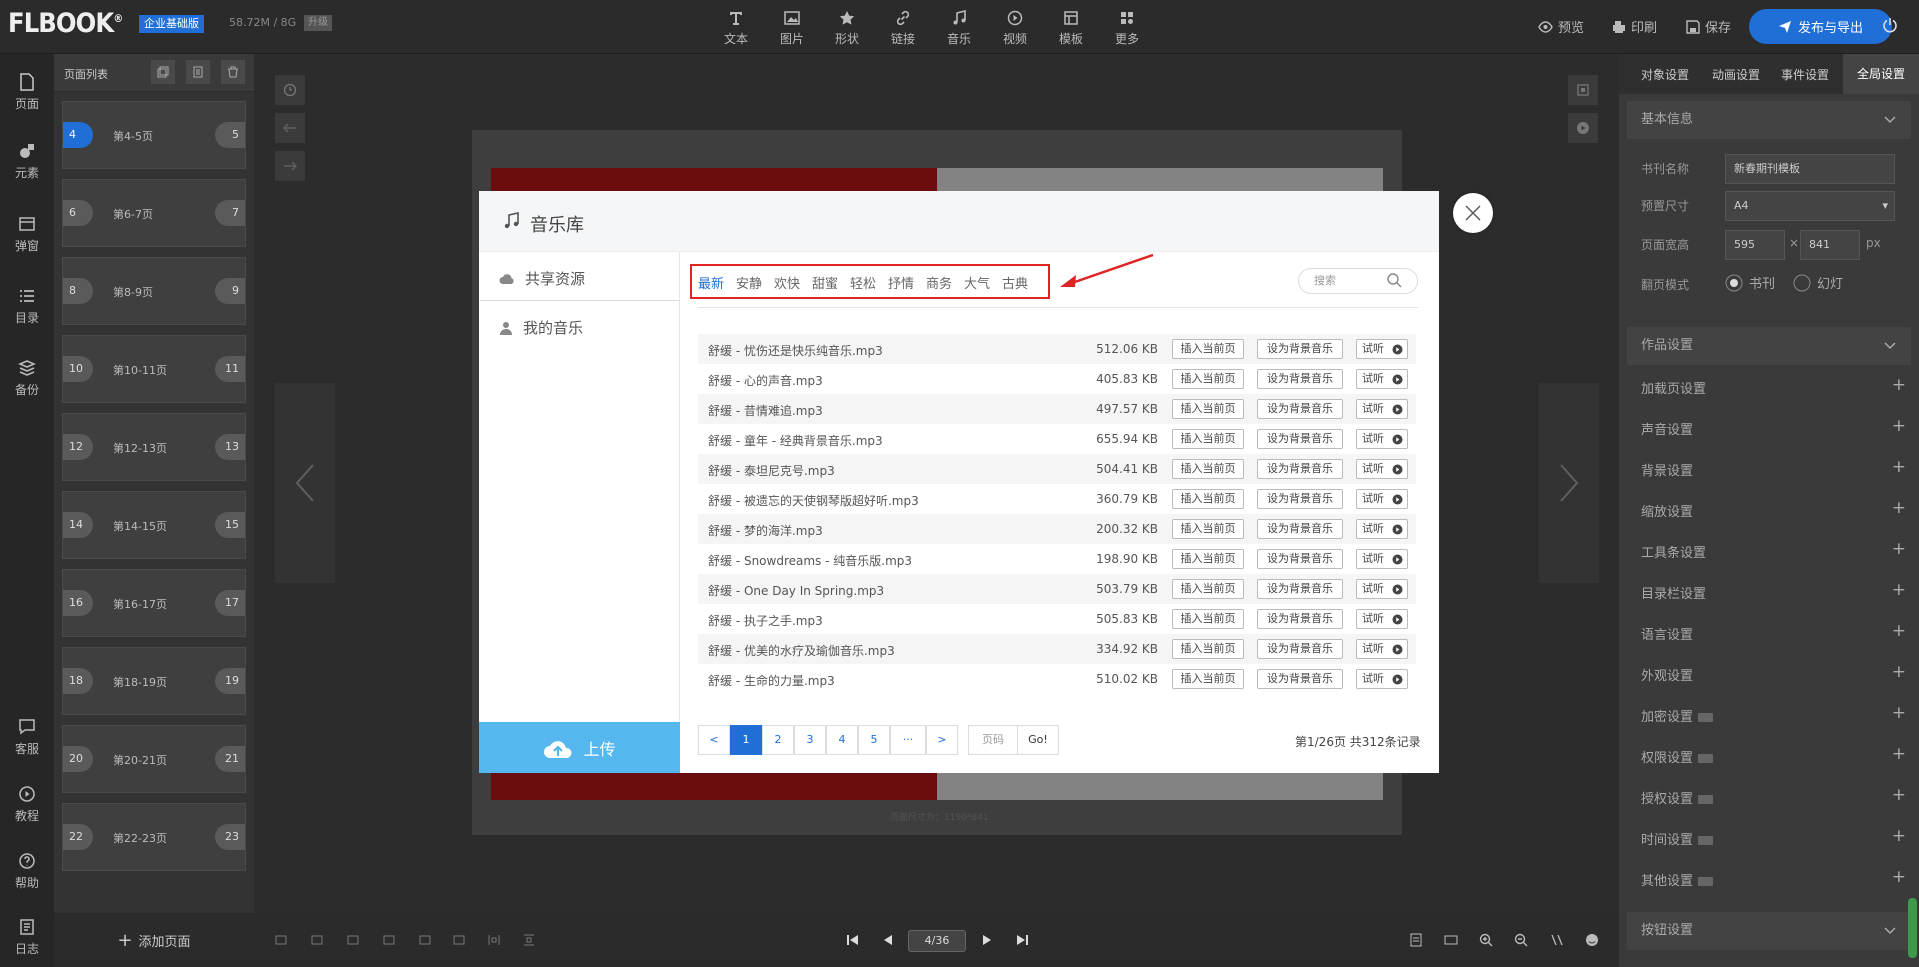 The width and height of the screenshot is (1919, 967). I want to click on modal-close-button, so click(1473, 213).